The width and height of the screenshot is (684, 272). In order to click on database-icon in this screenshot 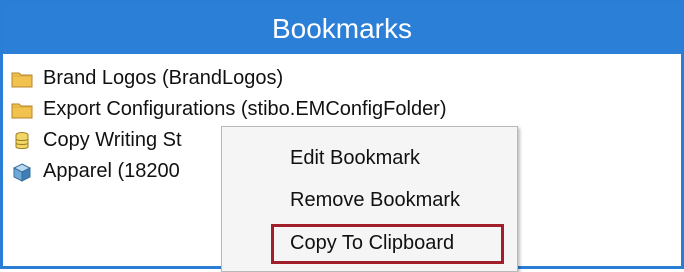, I will do `click(22, 141)`.